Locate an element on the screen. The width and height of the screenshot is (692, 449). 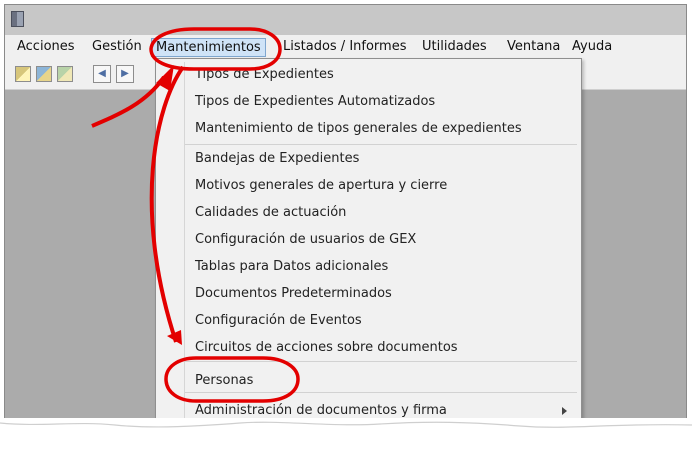
menu-item-bandejas-expedientes: Bandejas de Expedientes is located at coordinates (277, 158).